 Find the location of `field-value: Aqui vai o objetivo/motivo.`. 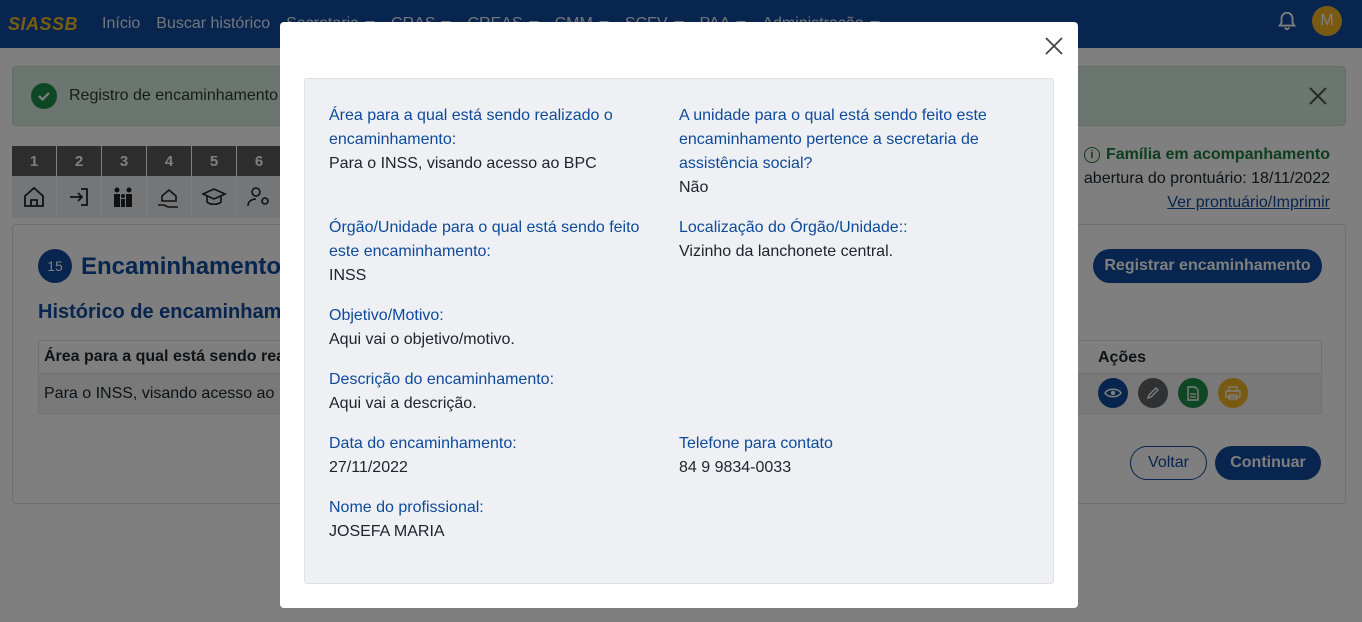

field-value: Aqui vai o objetivo/motivo. is located at coordinates (422, 339).